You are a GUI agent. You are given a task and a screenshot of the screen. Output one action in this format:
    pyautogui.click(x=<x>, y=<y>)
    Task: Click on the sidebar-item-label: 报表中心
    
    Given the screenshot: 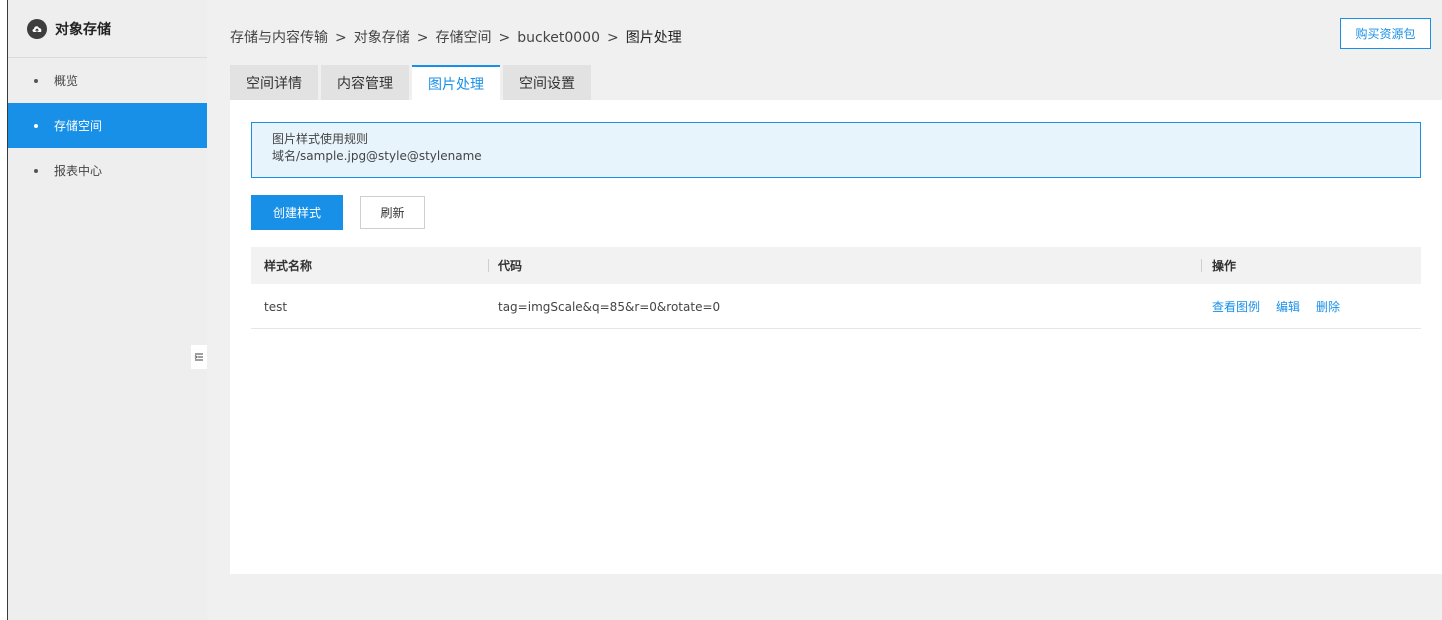 What is the action you would take?
    pyautogui.click(x=78, y=171)
    